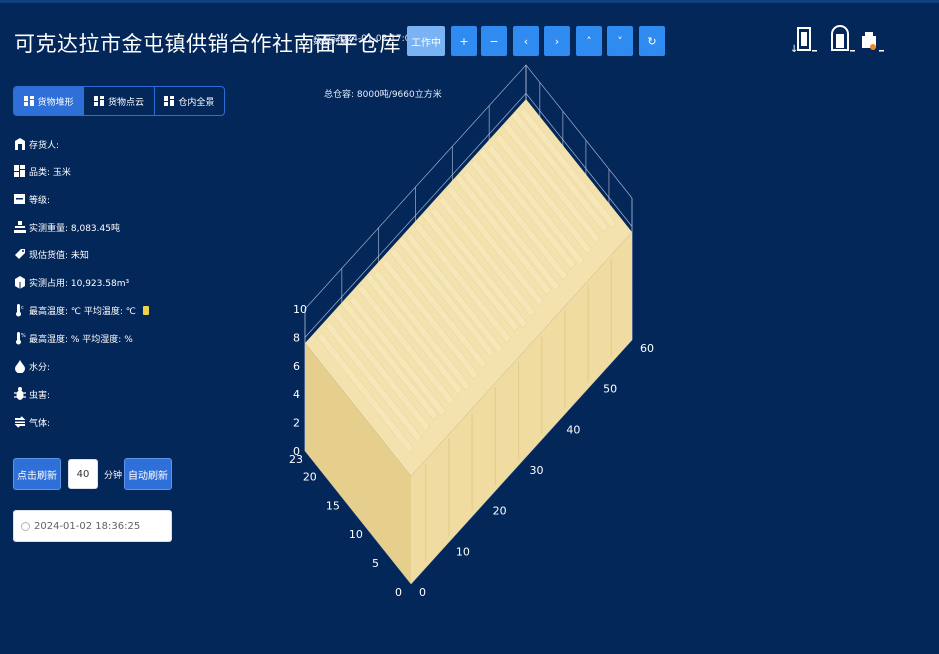 This screenshot has width=939, height=654. Describe the element at coordinates (356, 534) in the screenshot. I see `x-tick-label: 10` at that location.